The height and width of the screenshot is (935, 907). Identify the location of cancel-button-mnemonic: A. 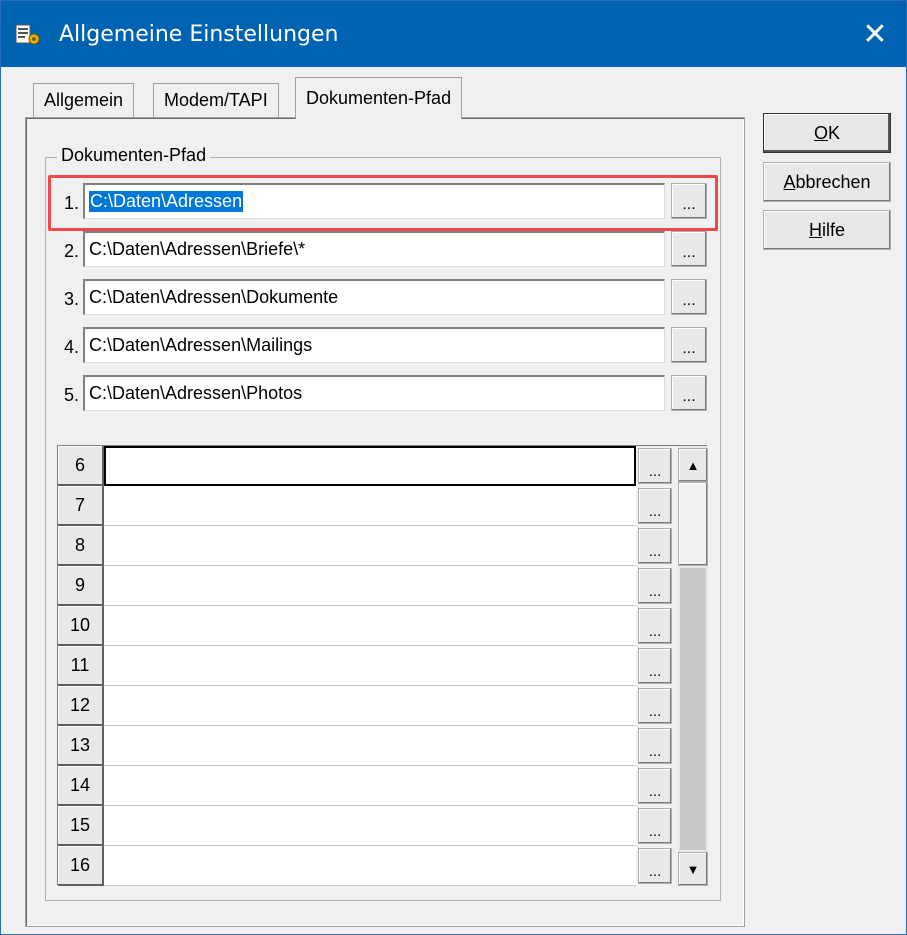
(789, 181).